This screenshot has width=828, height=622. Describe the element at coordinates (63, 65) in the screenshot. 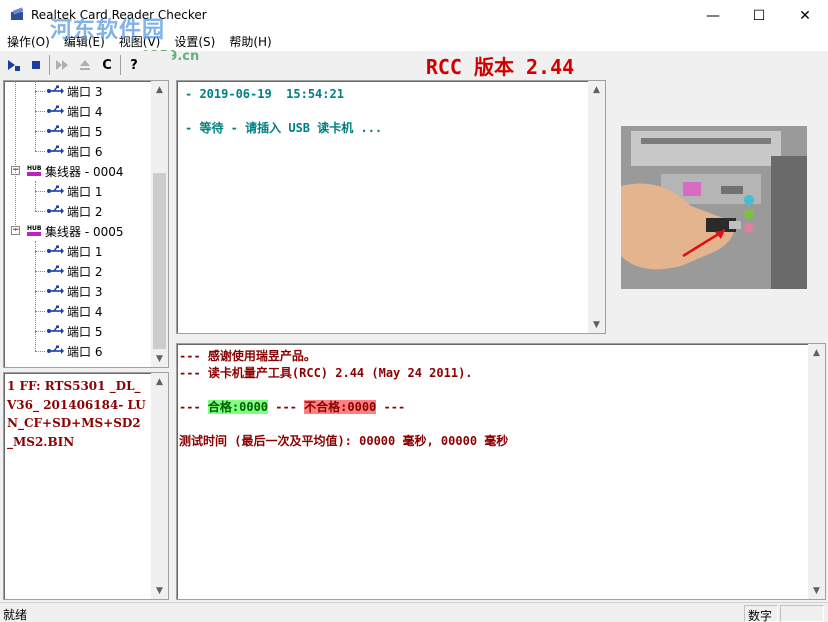

I see `play-button` at that location.